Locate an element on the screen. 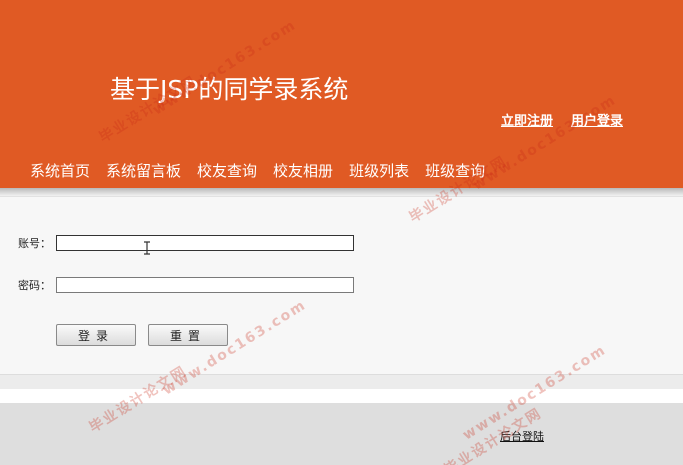 This screenshot has width=683, height=465. nav-item-class-search: 班级查询 is located at coordinates (455, 171).